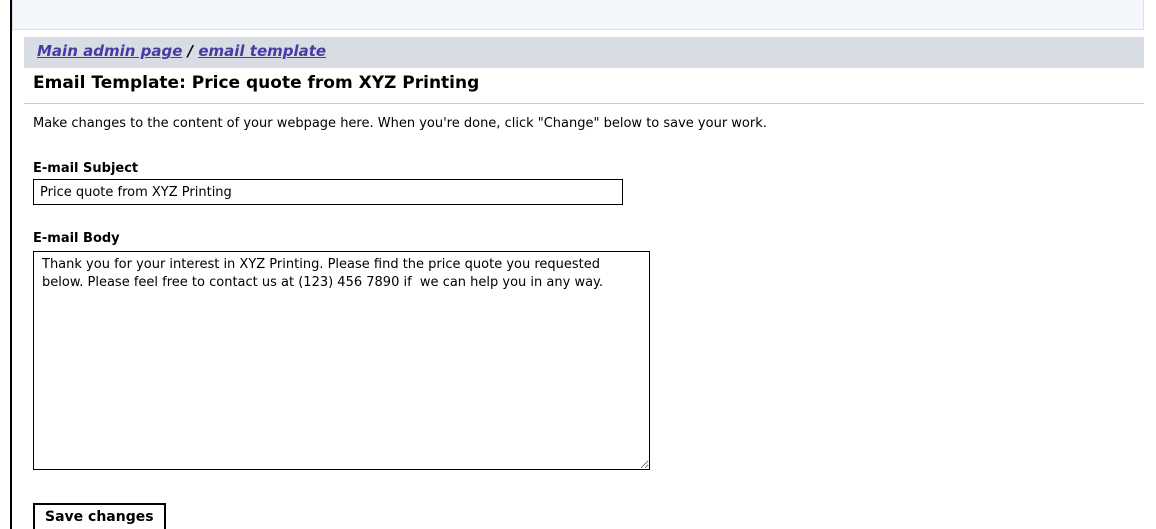  Describe the element at coordinates (328, 192) in the screenshot. I see `subject-input` at that location.